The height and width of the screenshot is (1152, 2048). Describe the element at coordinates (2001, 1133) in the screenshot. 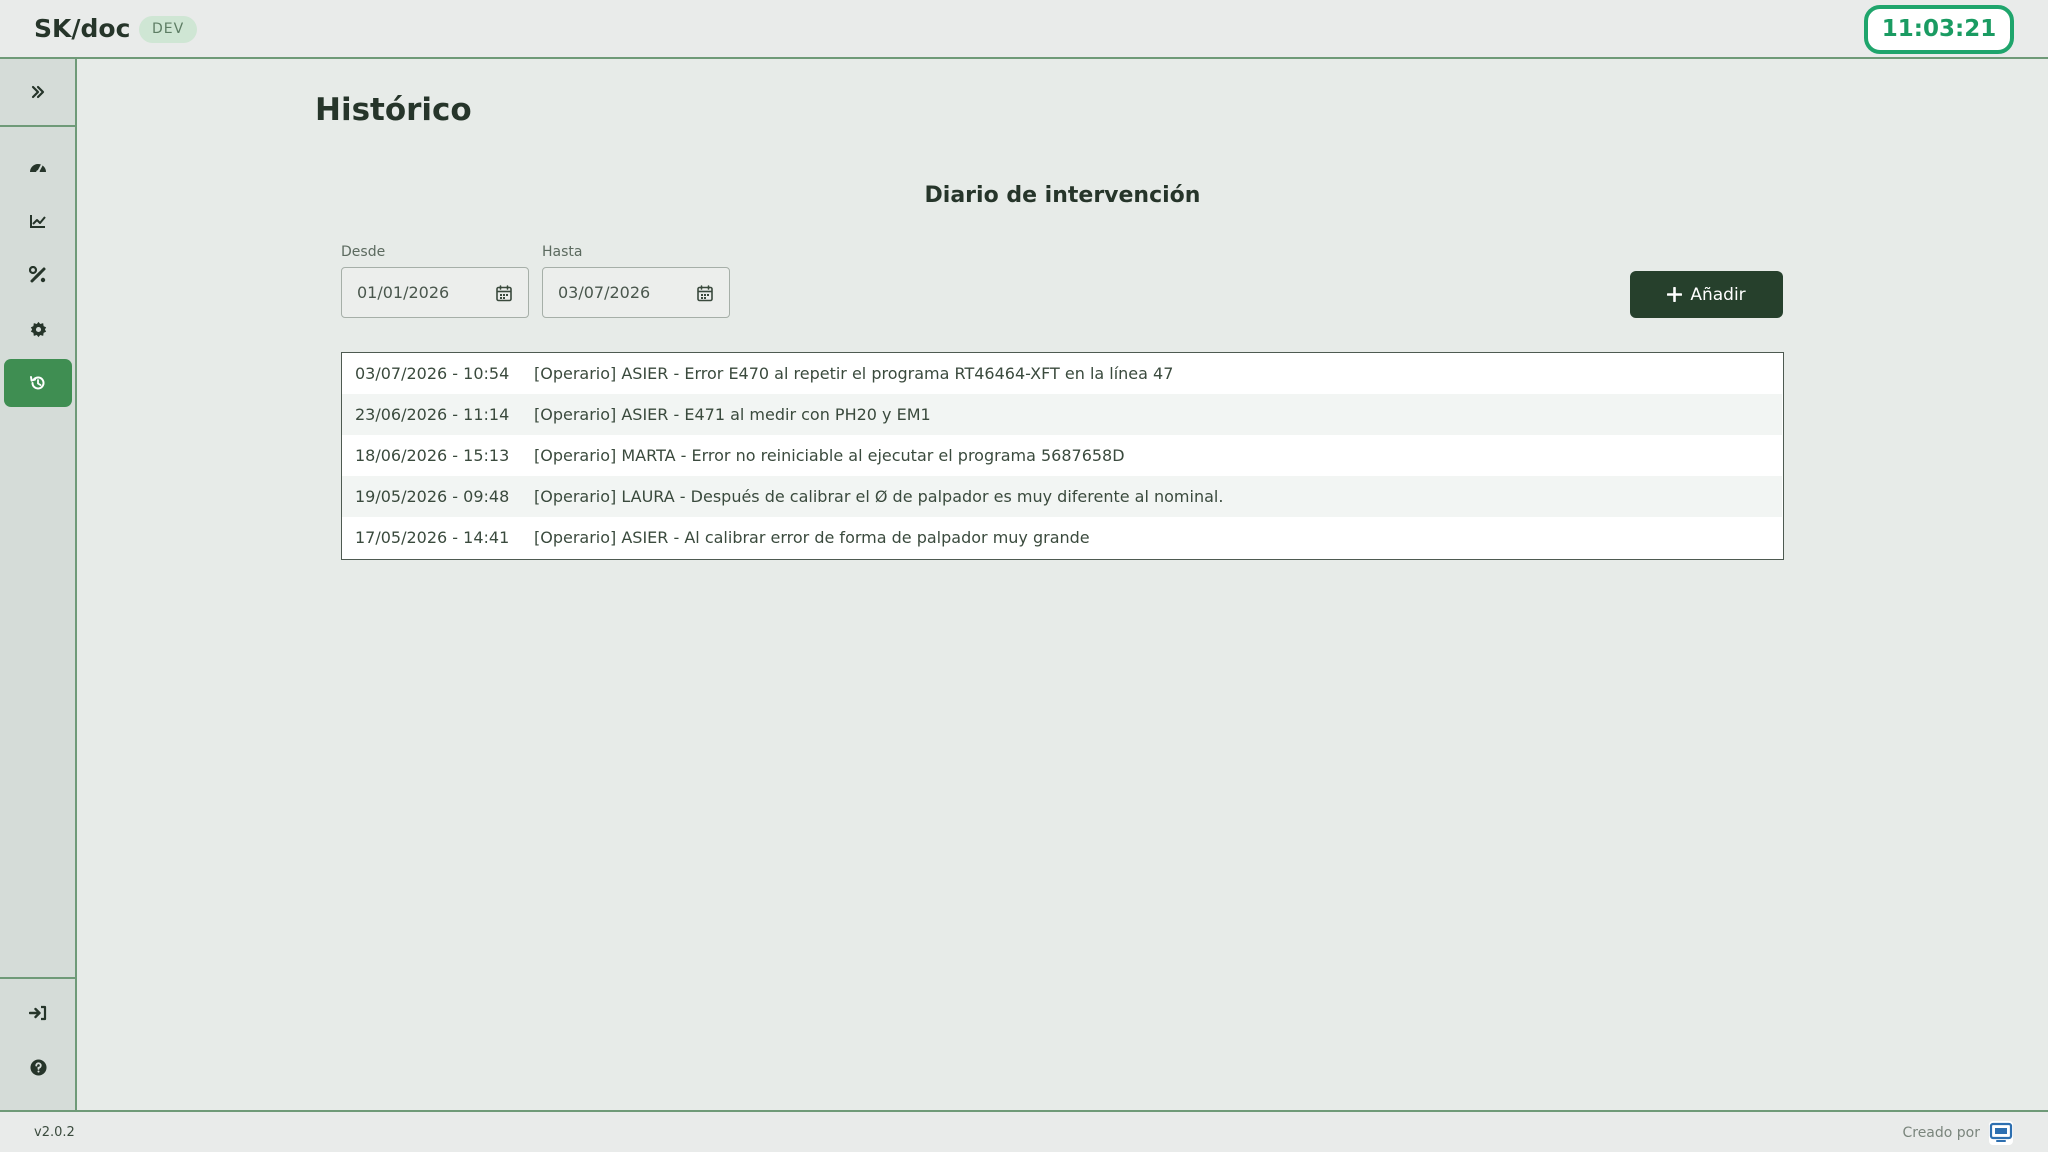

I see `company-logo-icon` at that location.